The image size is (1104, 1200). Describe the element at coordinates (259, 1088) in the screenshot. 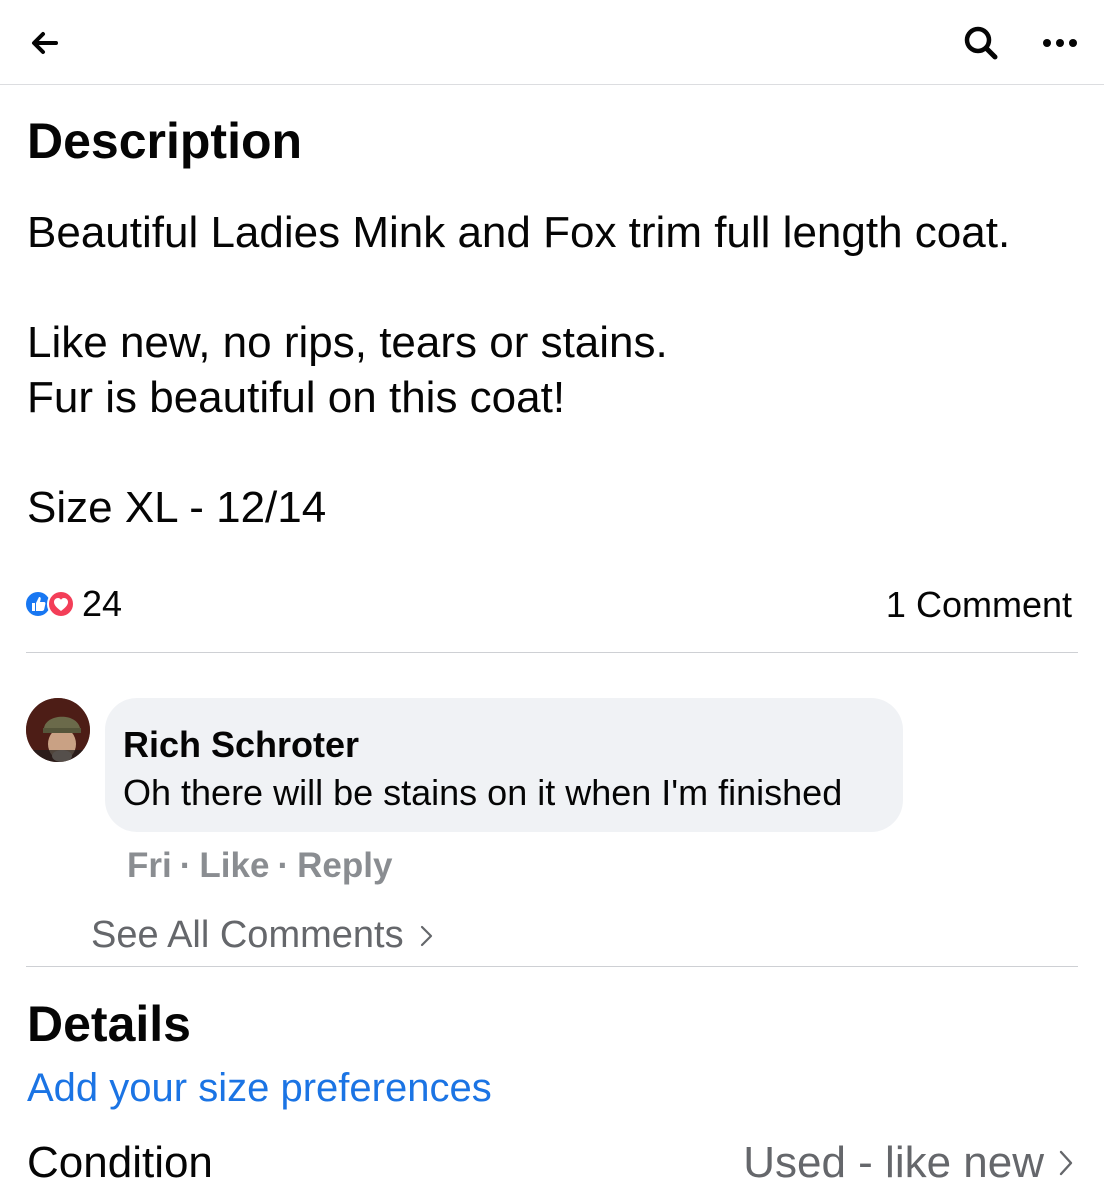

I see `add-size-preferences-link: Add your size preferences` at that location.